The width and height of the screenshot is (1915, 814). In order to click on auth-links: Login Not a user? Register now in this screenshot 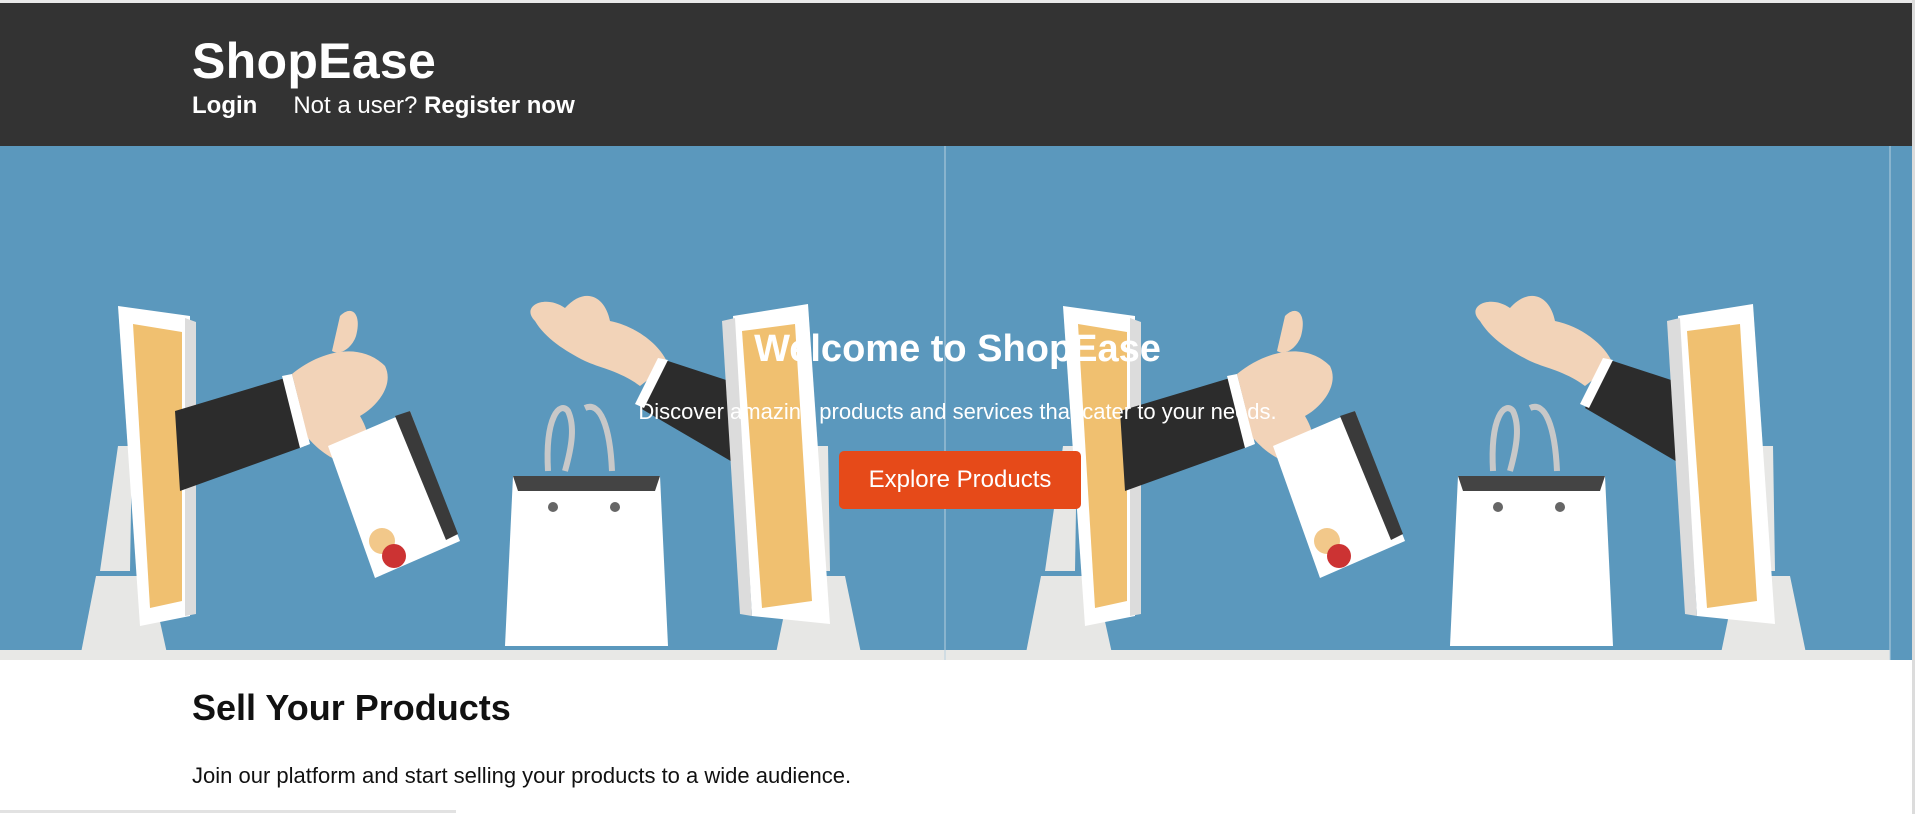, I will do `click(383, 106)`.